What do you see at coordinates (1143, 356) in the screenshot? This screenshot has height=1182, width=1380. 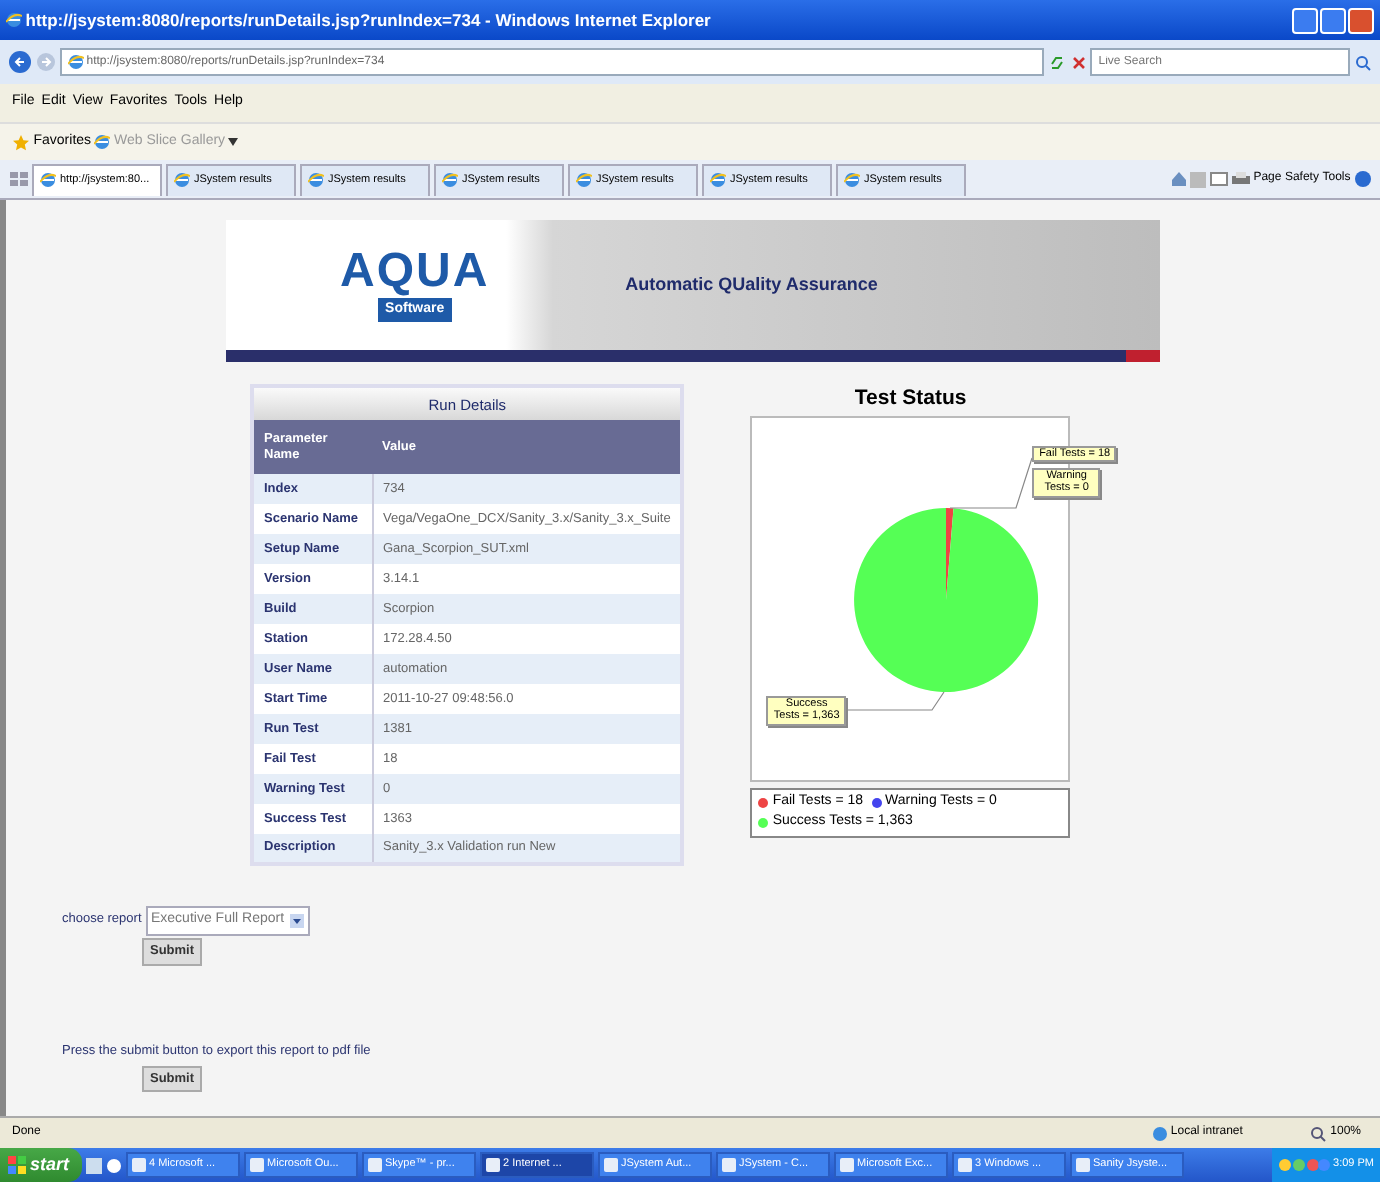 I see `banner-accent` at bounding box center [1143, 356].